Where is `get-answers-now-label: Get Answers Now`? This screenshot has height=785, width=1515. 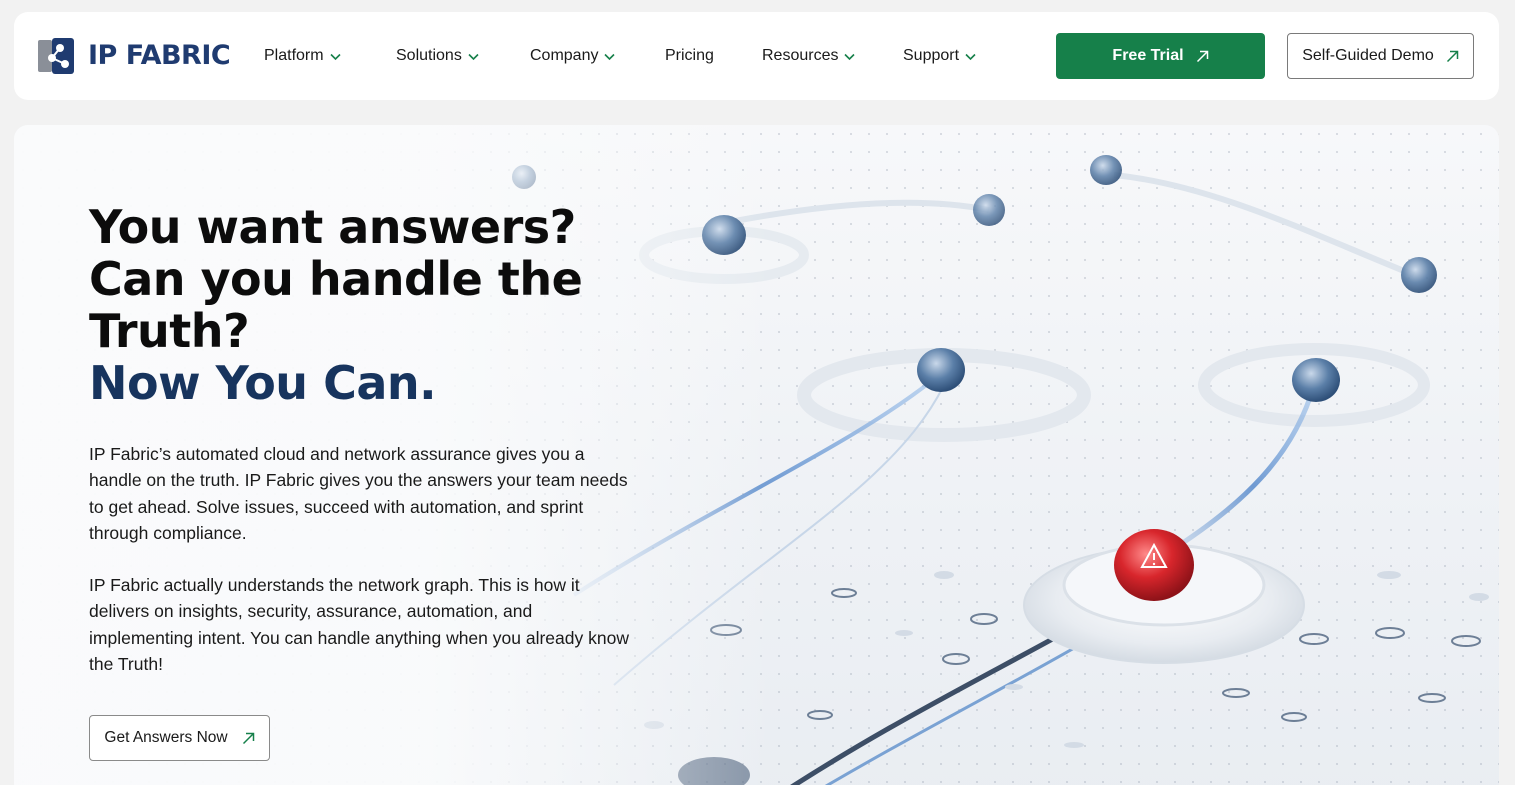 get-answers-now-label: Get Answers Now is located at coordinates (166, 737).